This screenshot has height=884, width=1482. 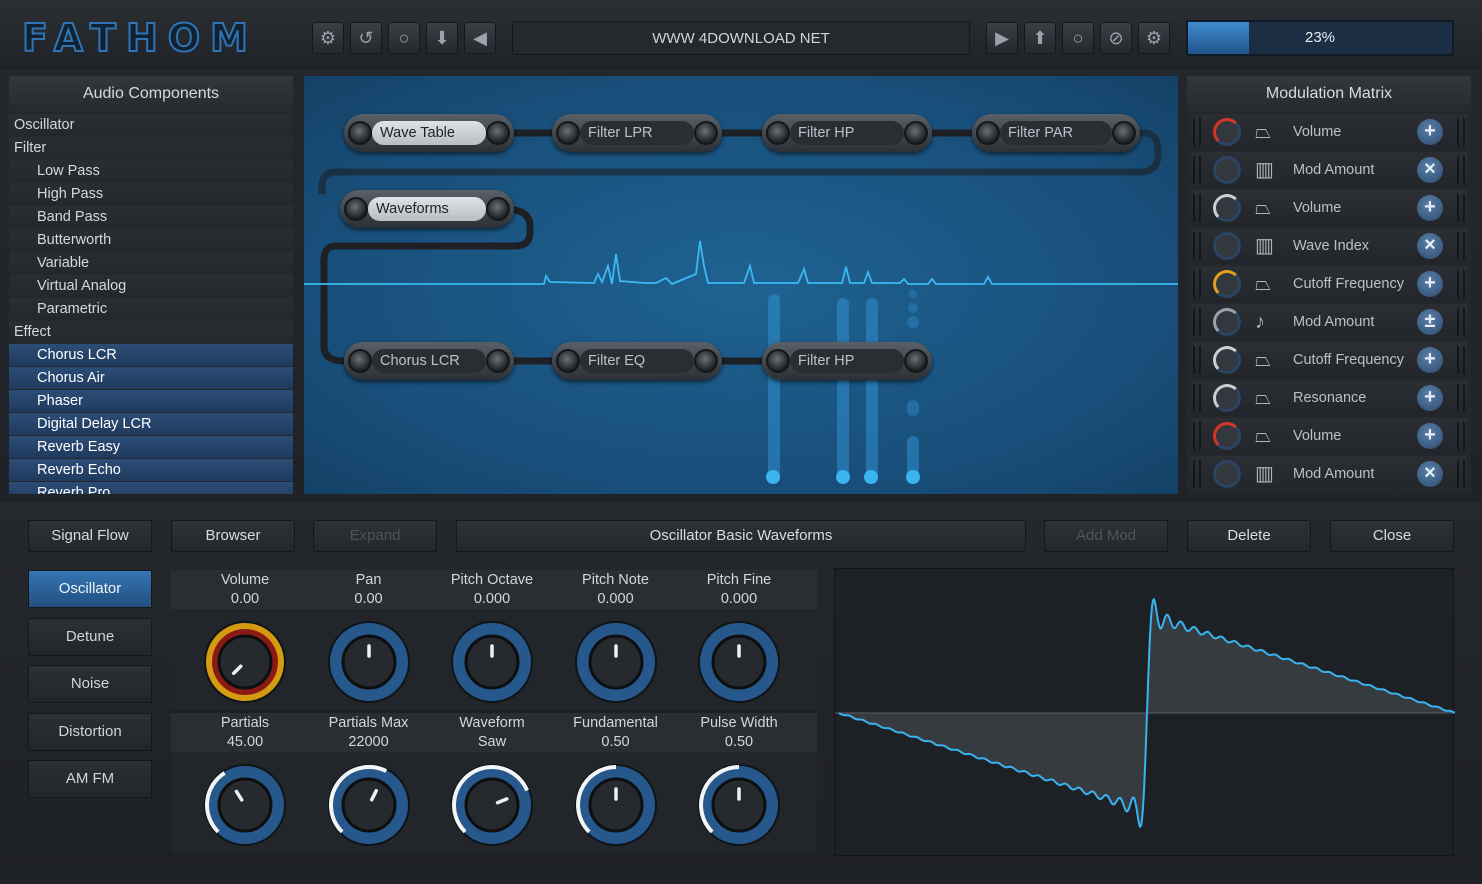 What do you see at coordinates (1106, 536) in the screenshot?
I see `add-mod-button: Add Mod` at bounding box center [1106, 536].